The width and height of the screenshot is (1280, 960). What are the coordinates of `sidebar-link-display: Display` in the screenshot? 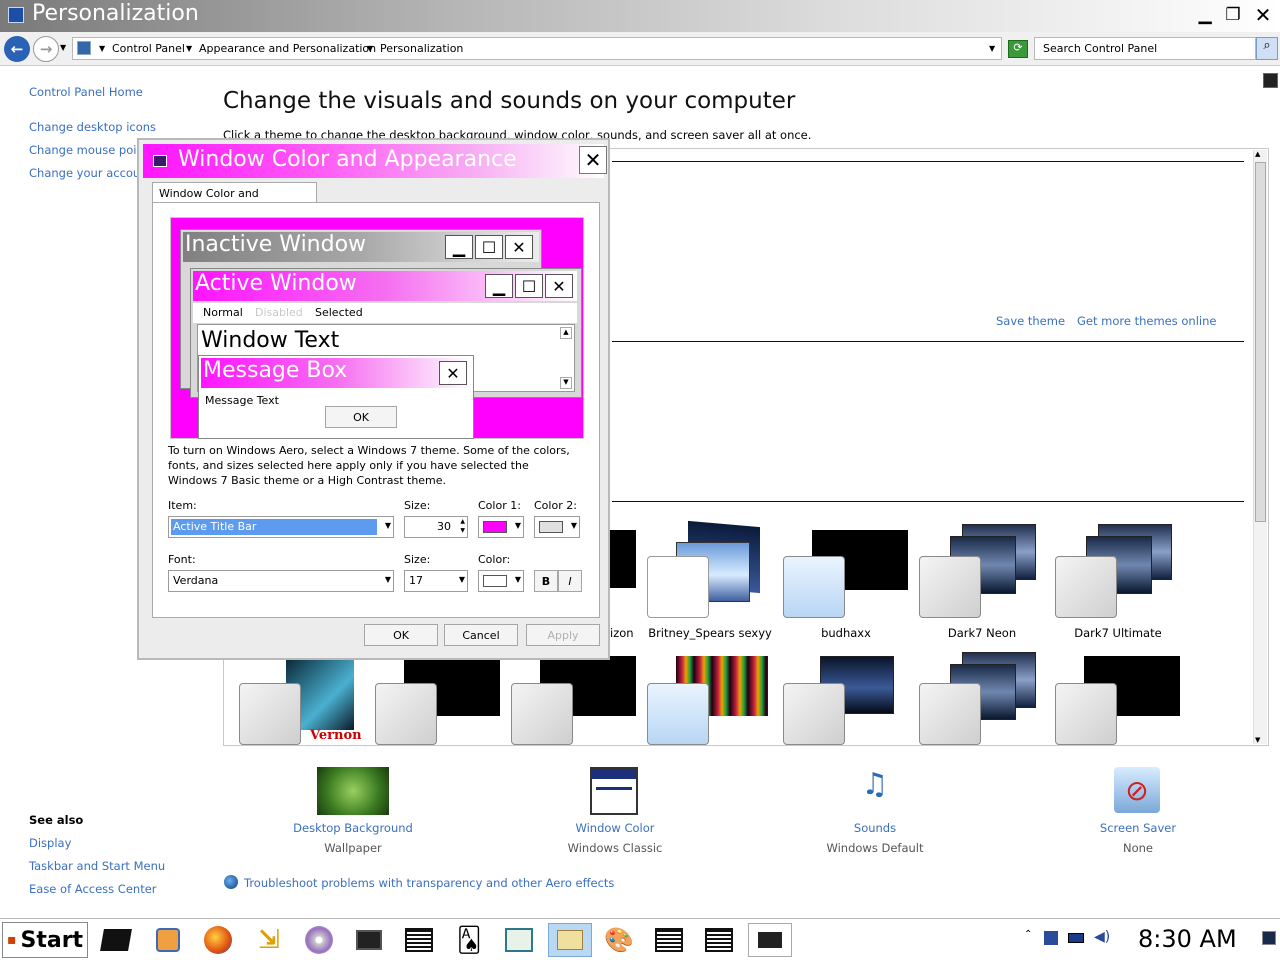 It's located at (50, 843).